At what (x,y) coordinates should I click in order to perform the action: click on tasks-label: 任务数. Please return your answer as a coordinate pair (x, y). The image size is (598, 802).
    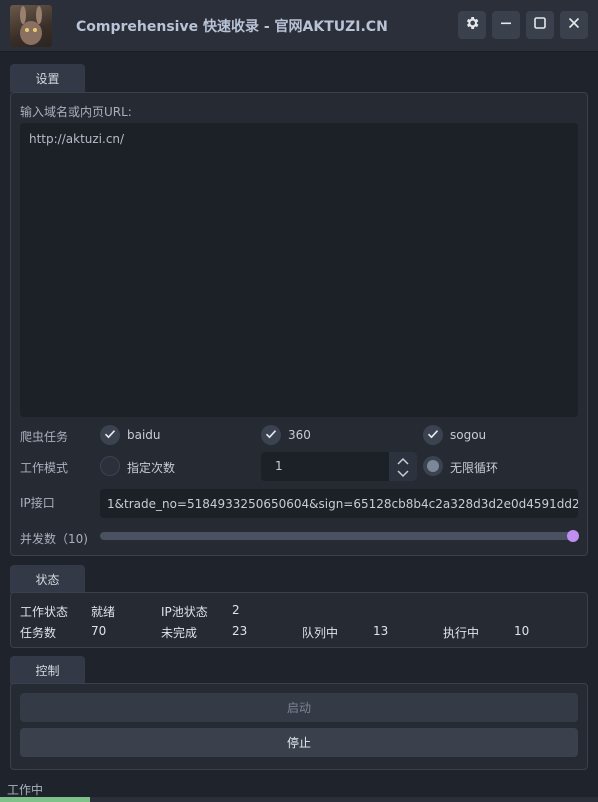
    Looking at the image, I should click on (38, 633).